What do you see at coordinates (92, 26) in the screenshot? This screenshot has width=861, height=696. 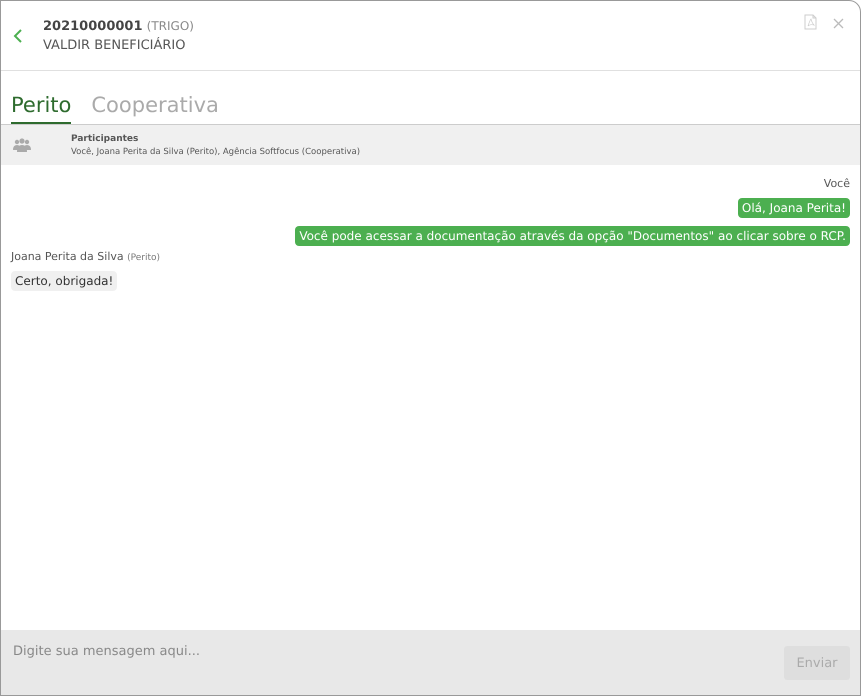 I see `record-number: 20210000001` at bounding box center [92, 26].